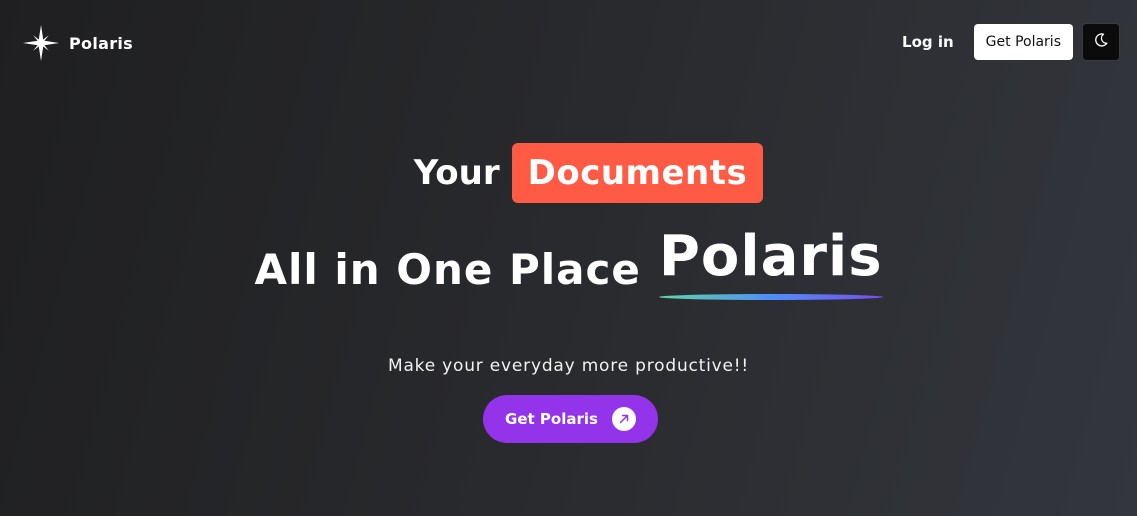 The image size is (1137, 516). I want to click on headline-main-text: All in One Place, so click(447, 269).